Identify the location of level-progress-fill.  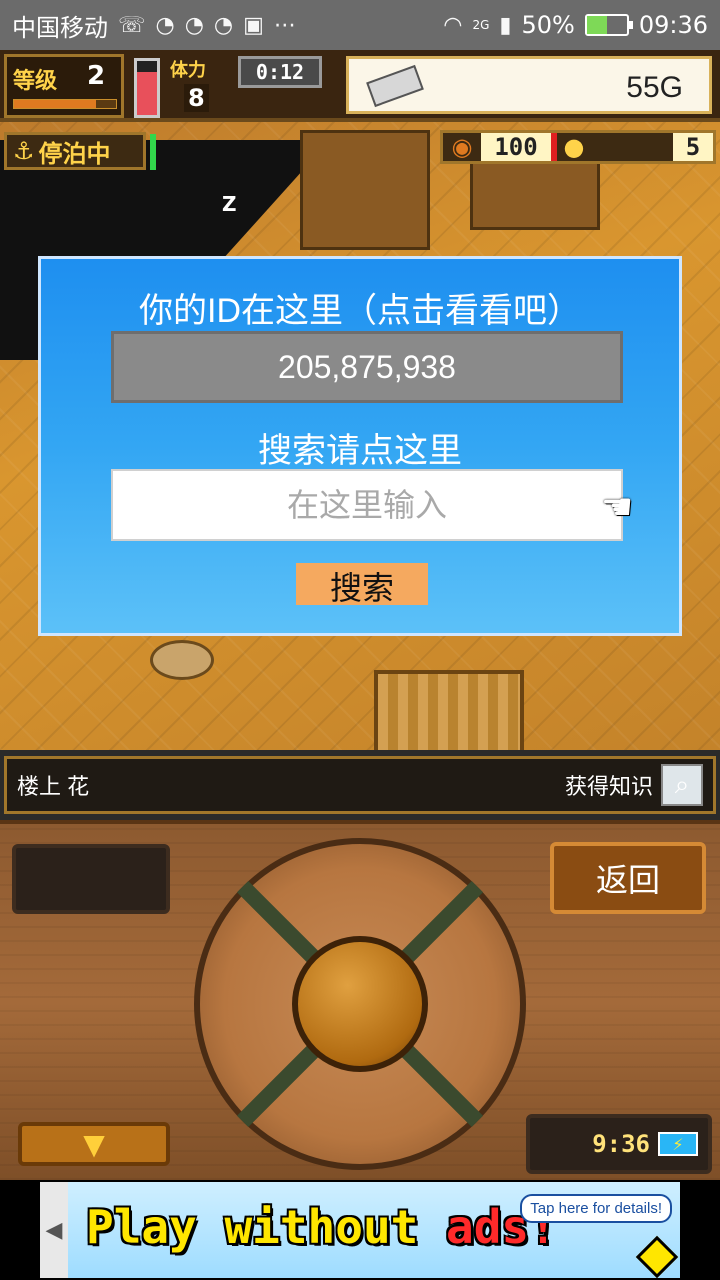
(55, 104).